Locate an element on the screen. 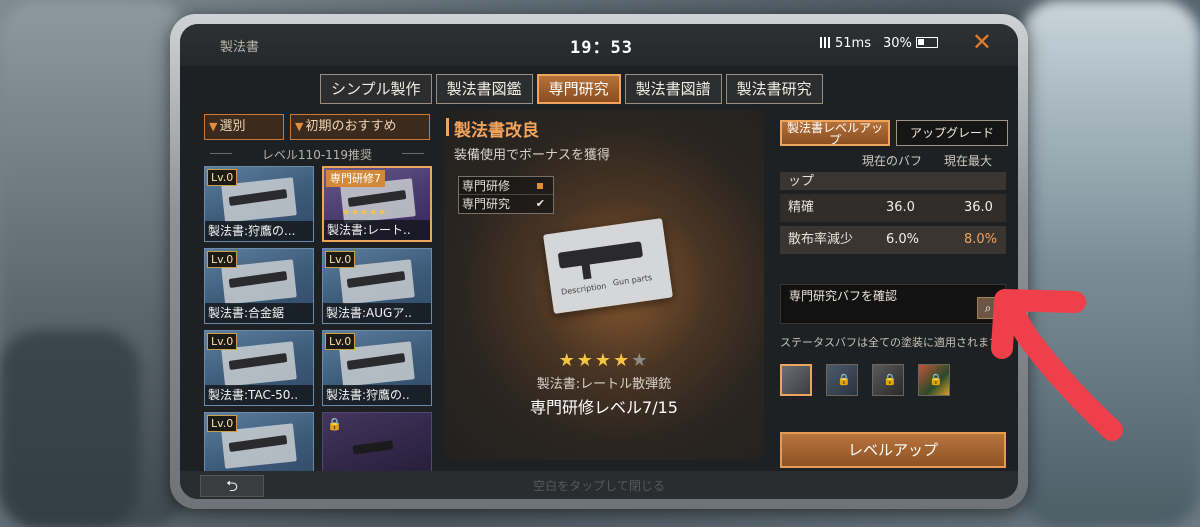 The height and width of the screenshot is (527, 1200). battery-icon is located at coordinates (926, 42).